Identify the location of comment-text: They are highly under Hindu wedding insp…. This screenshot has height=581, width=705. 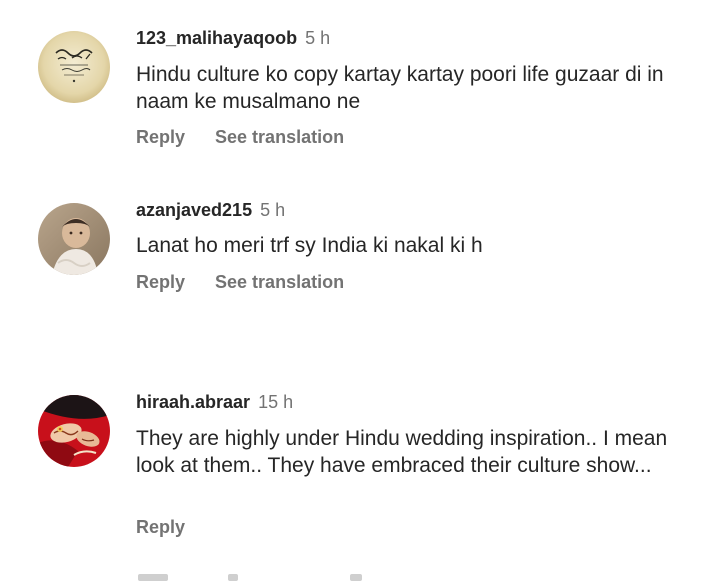
(402, 452).